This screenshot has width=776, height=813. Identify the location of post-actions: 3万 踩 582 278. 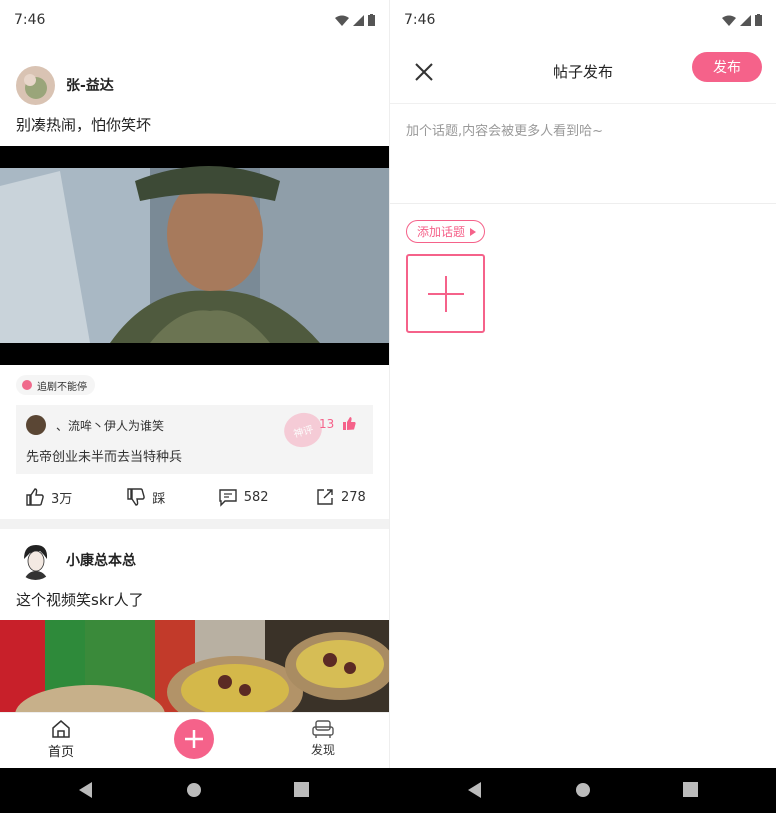
(194, 497).